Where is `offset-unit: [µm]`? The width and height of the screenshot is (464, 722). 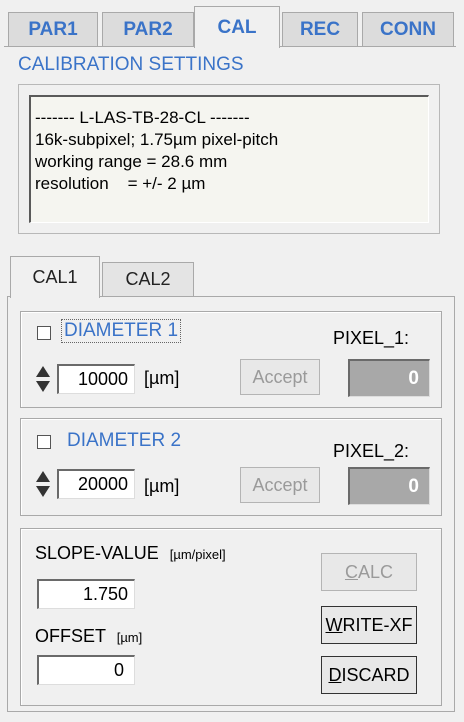
offset-unit: [µm] is located at coordinates (129, 637).